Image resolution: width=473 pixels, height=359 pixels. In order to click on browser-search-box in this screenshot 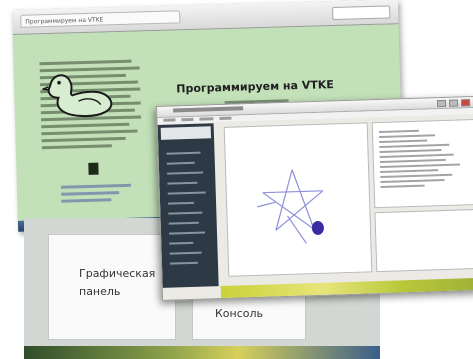, I will do `click(361, 13)`.